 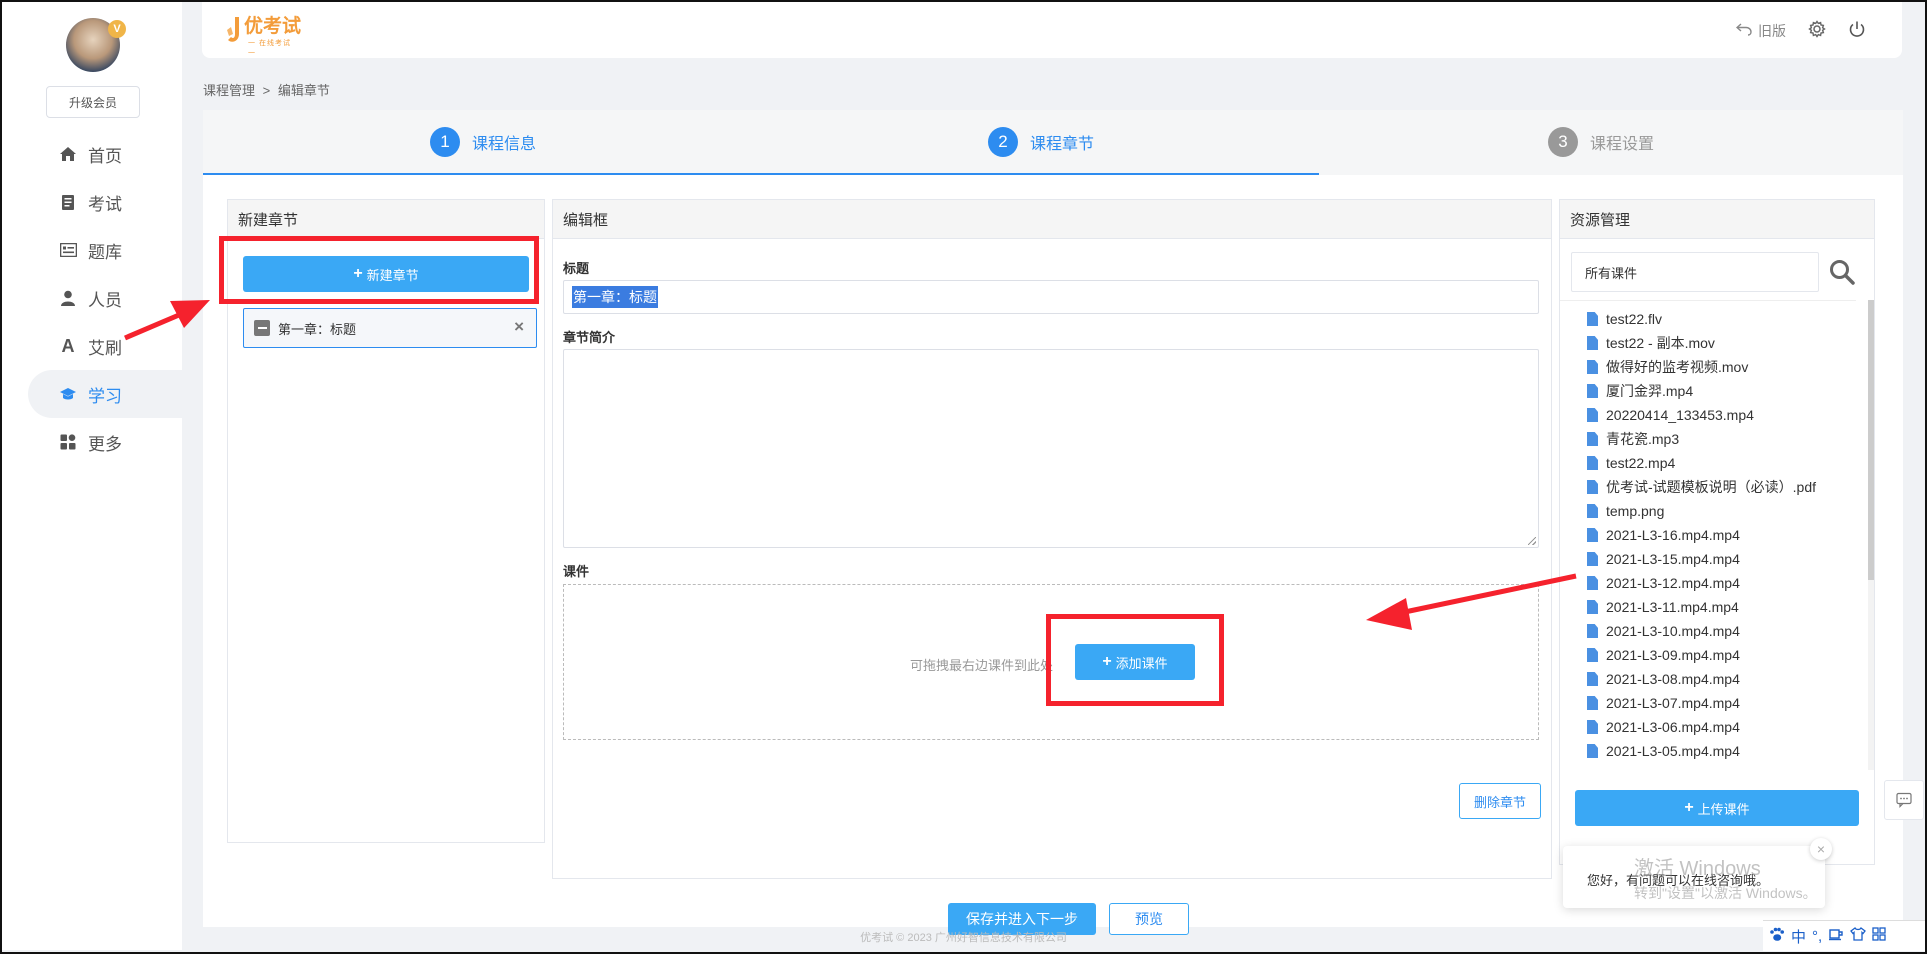 What do you see at coordinates (1500, 801) in the screenshot?
I see `delete-chapter-button: 删除章节` at bounding box center [1500, 801].